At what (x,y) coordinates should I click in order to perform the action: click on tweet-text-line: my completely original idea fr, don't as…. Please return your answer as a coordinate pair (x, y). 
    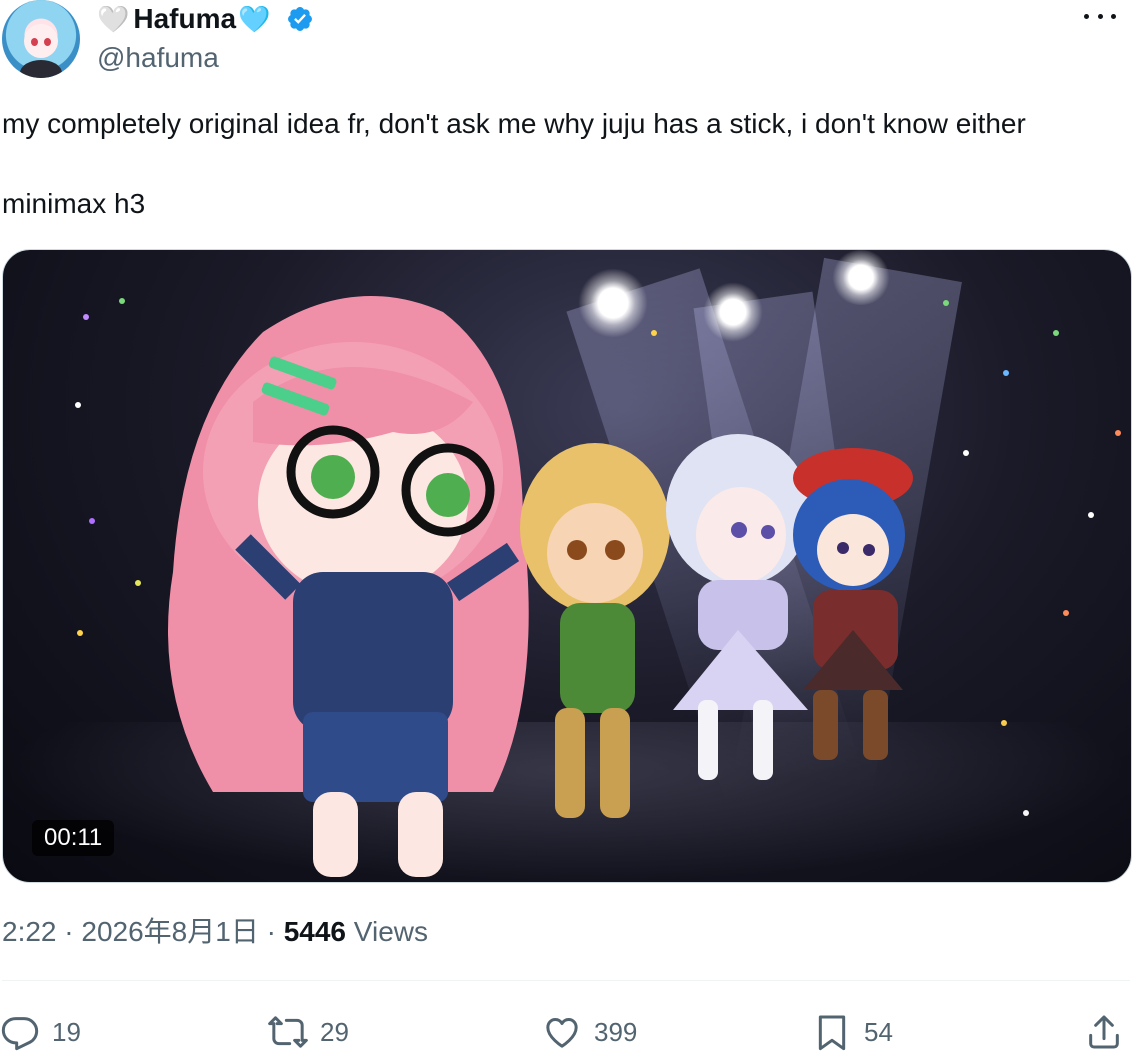
    Looking at the image, I should click on (514, 123).